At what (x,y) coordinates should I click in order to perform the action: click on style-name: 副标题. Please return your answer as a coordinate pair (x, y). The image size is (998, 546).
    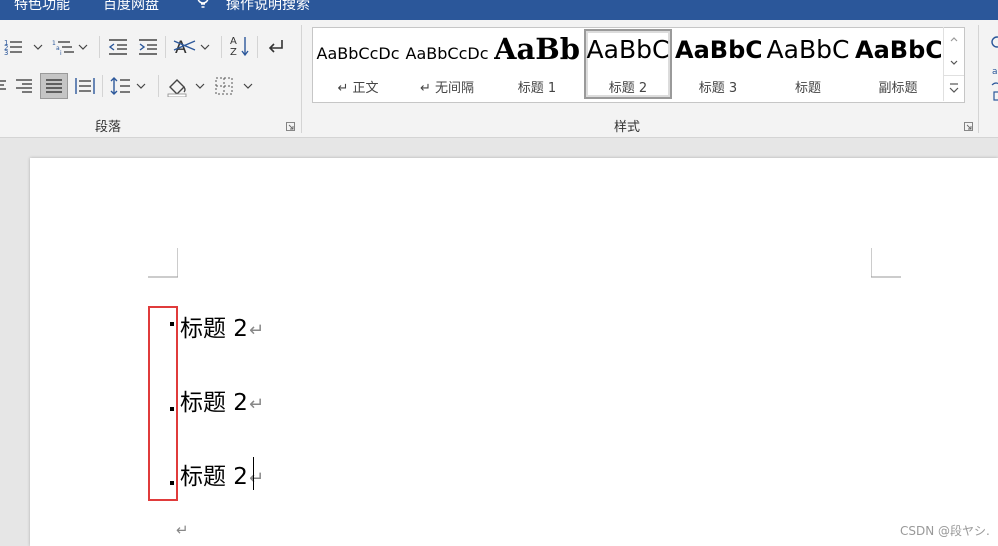
    Looking at the image, I should click on (898, 88).